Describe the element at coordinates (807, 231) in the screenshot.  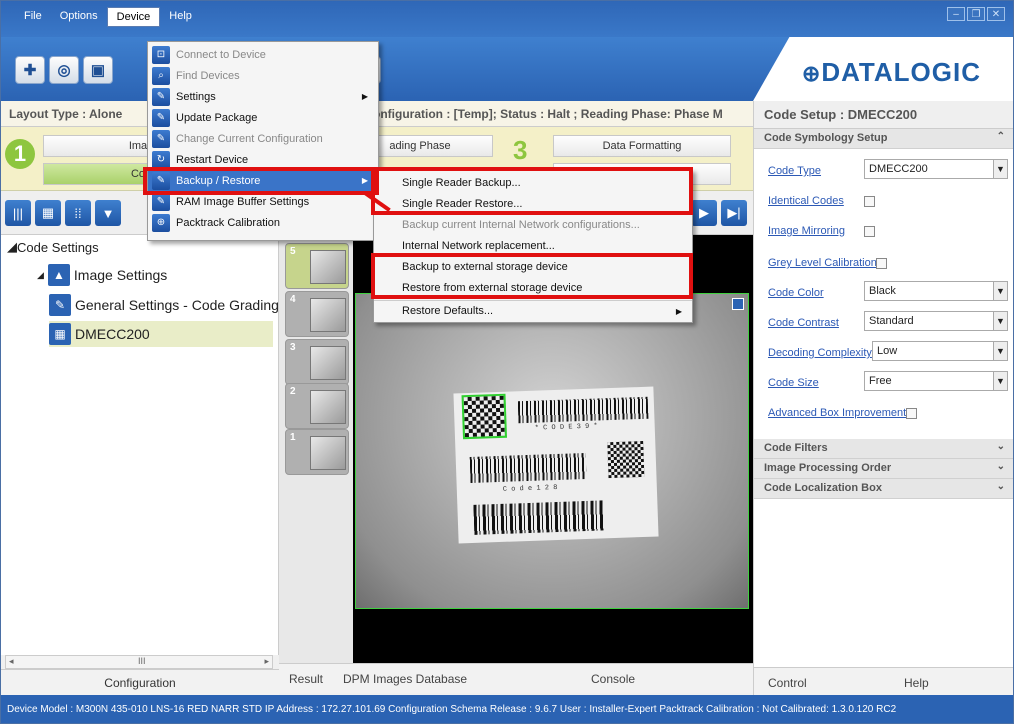
I see `image-mirroring-label: Image Mirroring` at that location.